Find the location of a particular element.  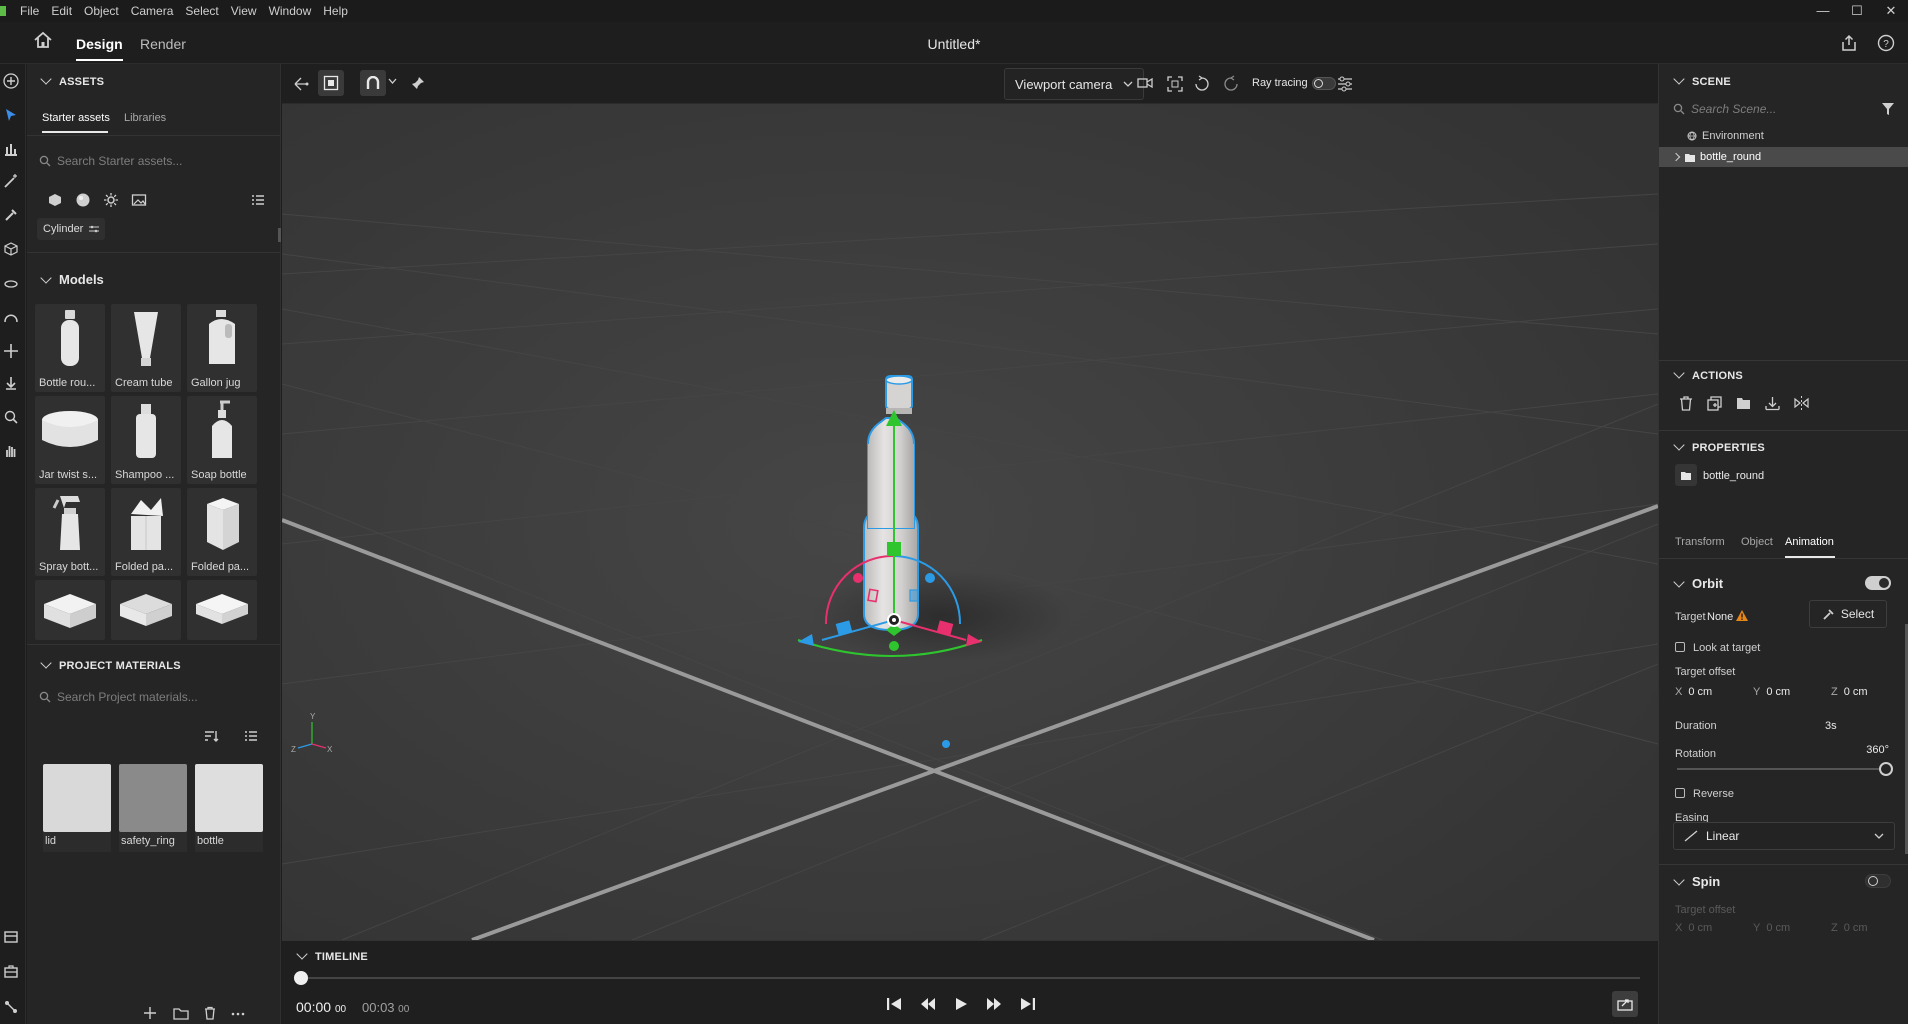

tab-transform: Transform is located at coordinates (1700, 542).